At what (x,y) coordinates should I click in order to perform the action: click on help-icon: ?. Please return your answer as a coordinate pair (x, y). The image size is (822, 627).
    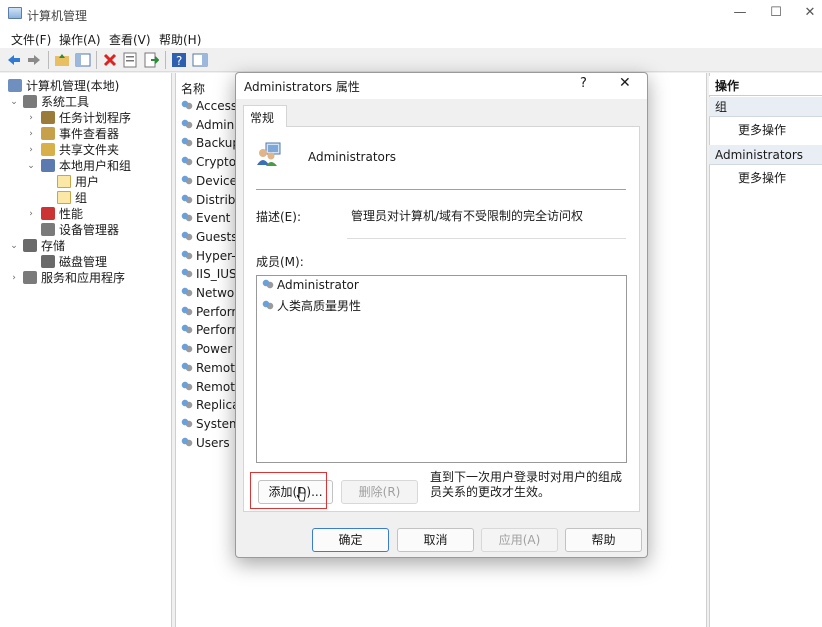
    Looking at the image, I should click on (179, 60).